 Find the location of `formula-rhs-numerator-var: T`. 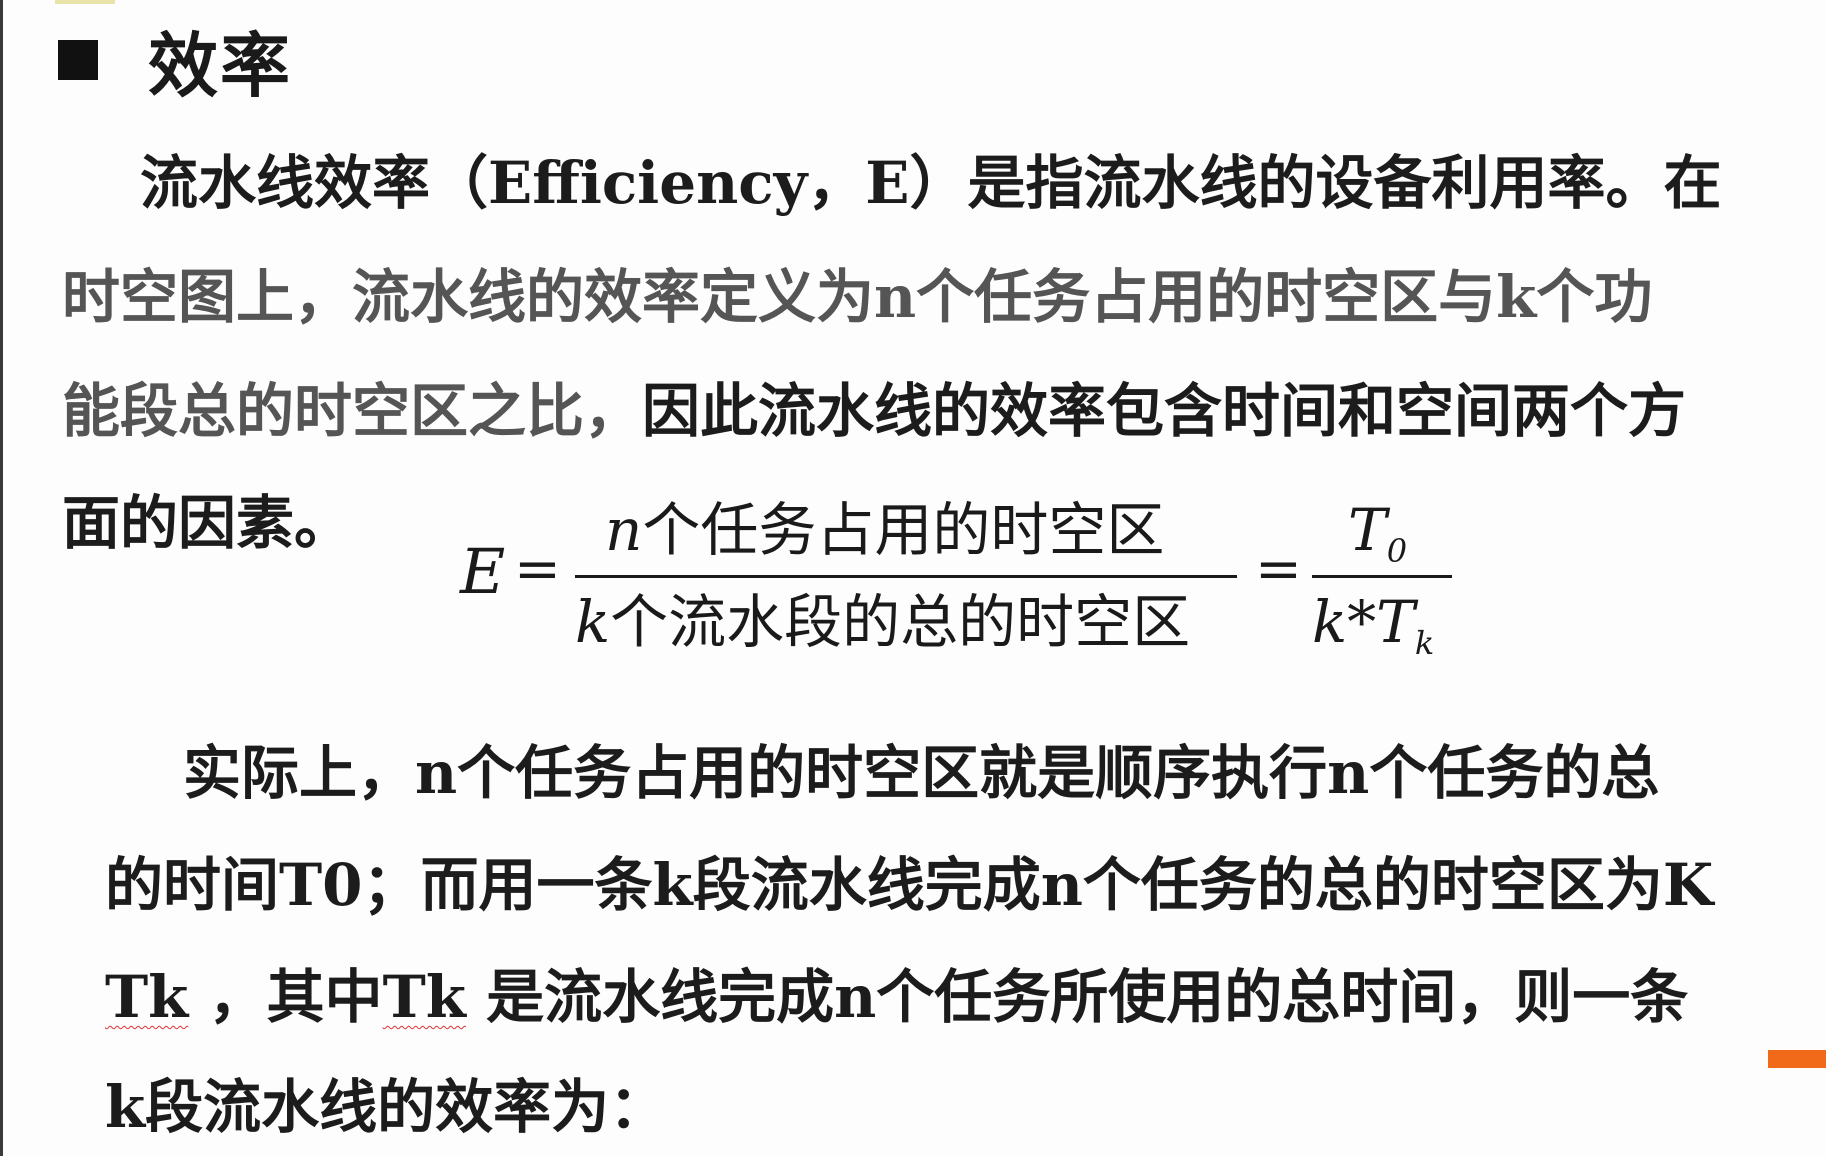

formula-rhs-numerator-var: T is located at coordinates (1367, 530).